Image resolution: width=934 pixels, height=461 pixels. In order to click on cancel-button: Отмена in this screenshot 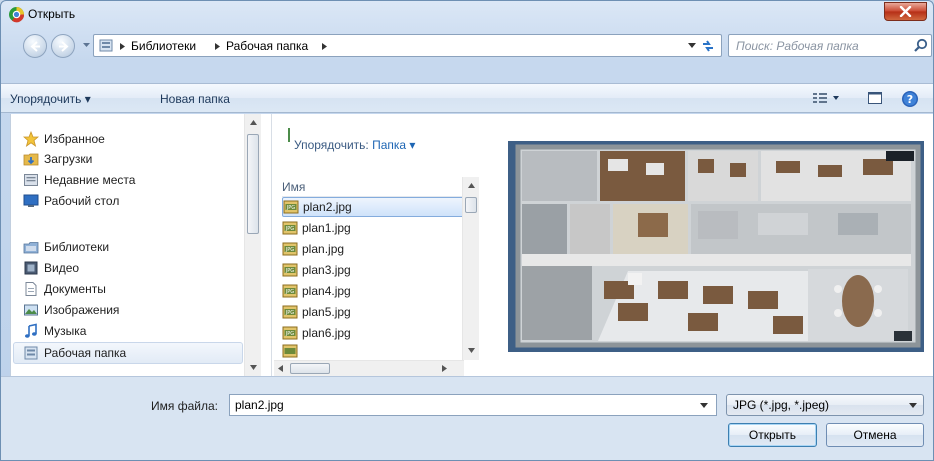, I will do `click(875, 435)`.